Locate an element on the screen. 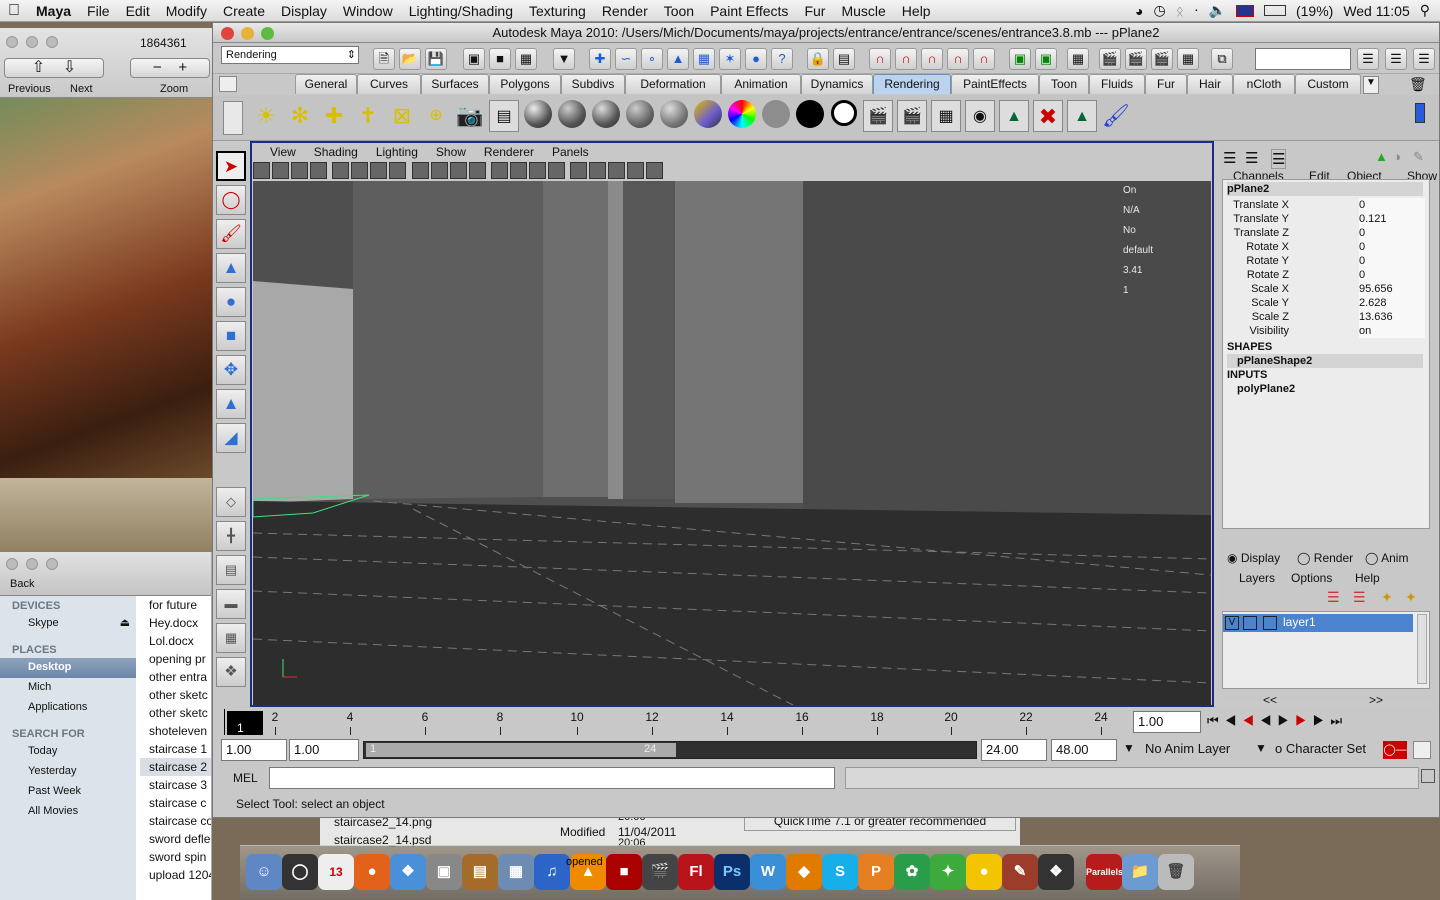  move-tool-icon: ▲ is located at coordinates (231, 268).